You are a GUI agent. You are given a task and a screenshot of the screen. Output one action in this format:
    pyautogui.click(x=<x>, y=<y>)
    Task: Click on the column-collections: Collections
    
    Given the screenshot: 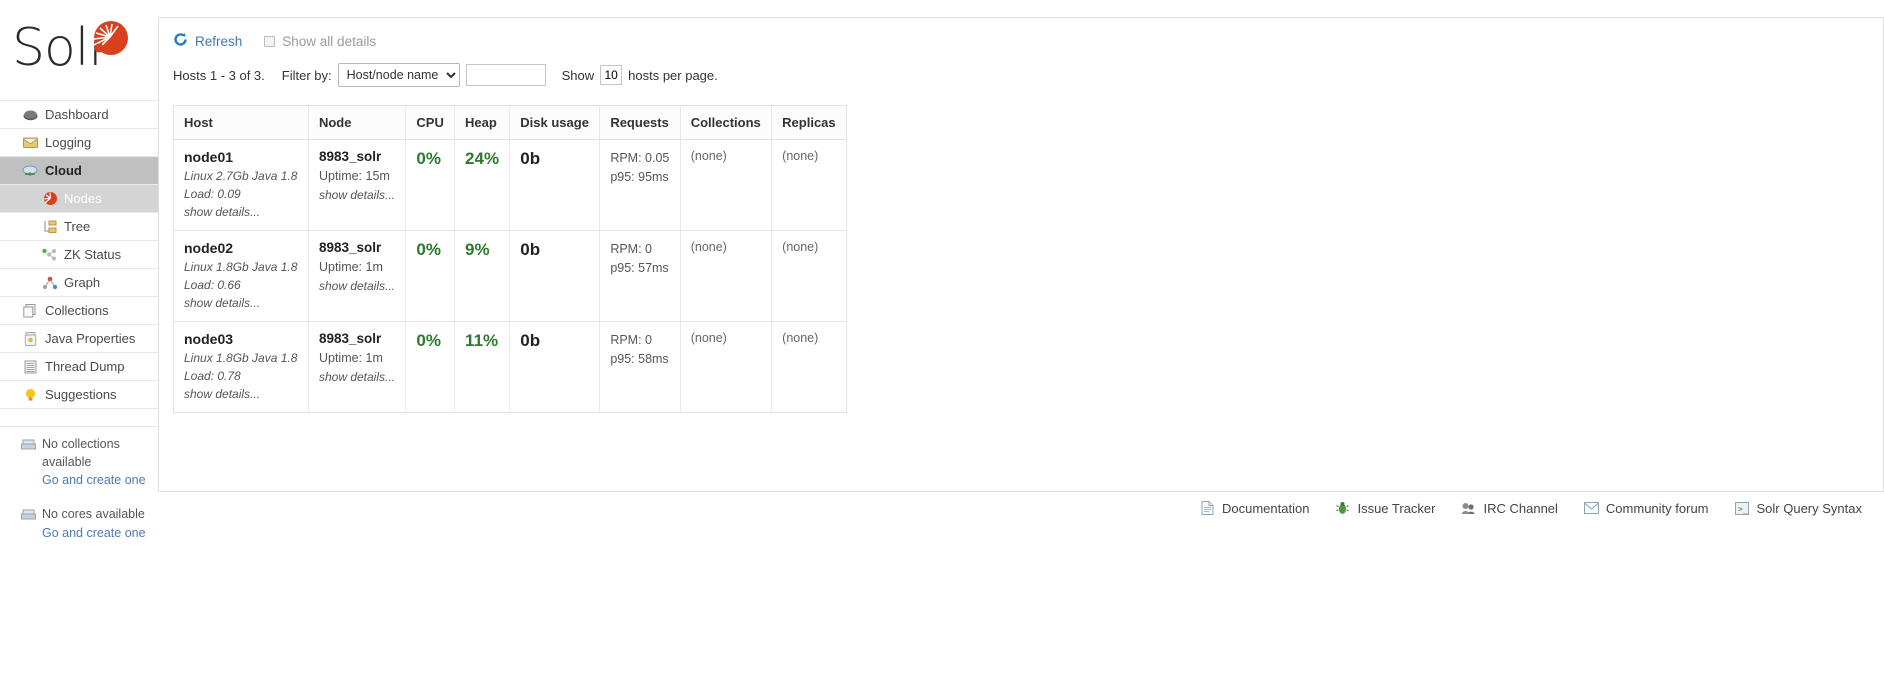 What is the action you would take?
    pyautogui.click(x=726, y=122)
    